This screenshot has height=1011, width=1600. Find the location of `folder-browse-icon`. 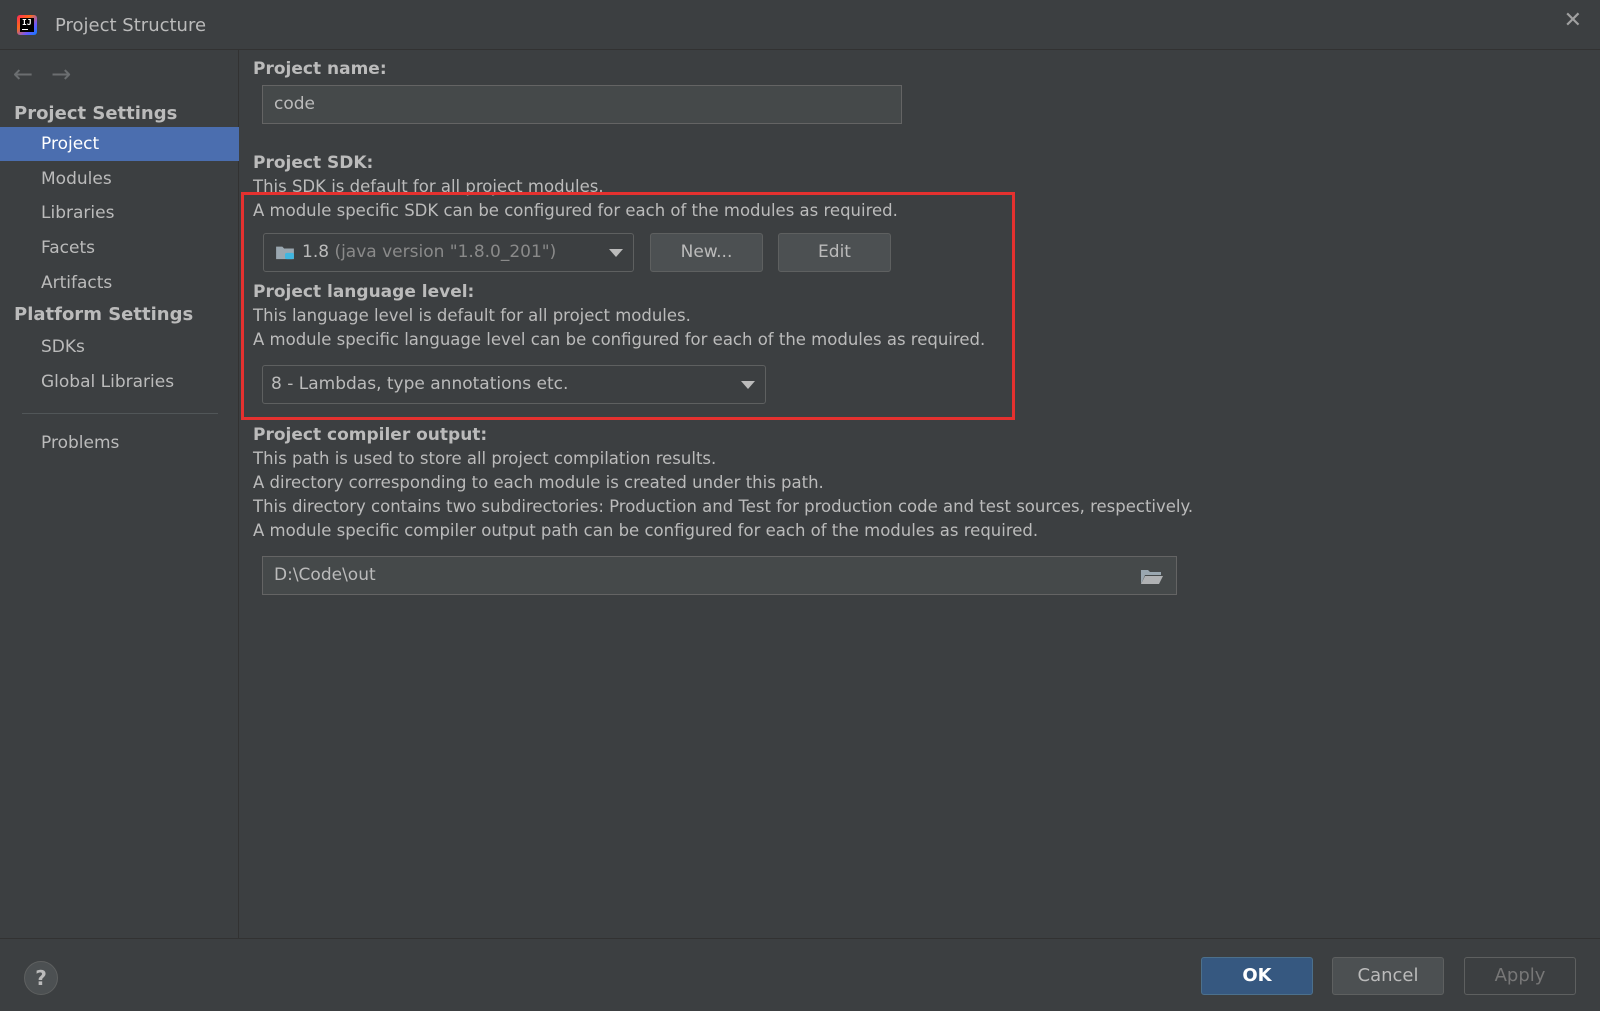

folder-browse-icon is located at coordinates (1152, 576).